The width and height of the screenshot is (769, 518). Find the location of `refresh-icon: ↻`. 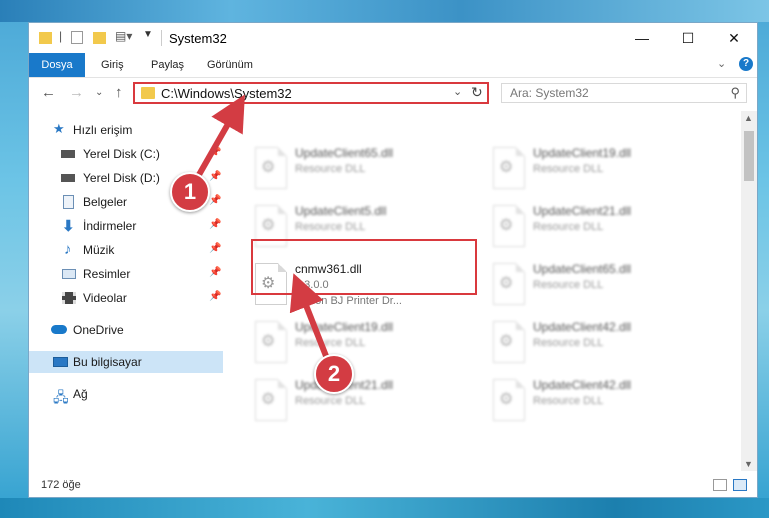

refresh-icon: ↻ is located at coordinates (477, 92).